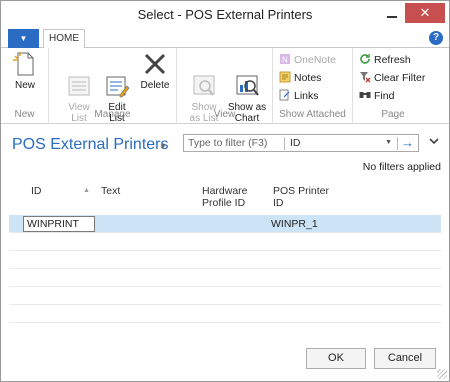 The height and width of the screenshot is (382, 450). I want to click on ribbon-group-page: Refresh Clear Filter Find Page, so click(393, 86).